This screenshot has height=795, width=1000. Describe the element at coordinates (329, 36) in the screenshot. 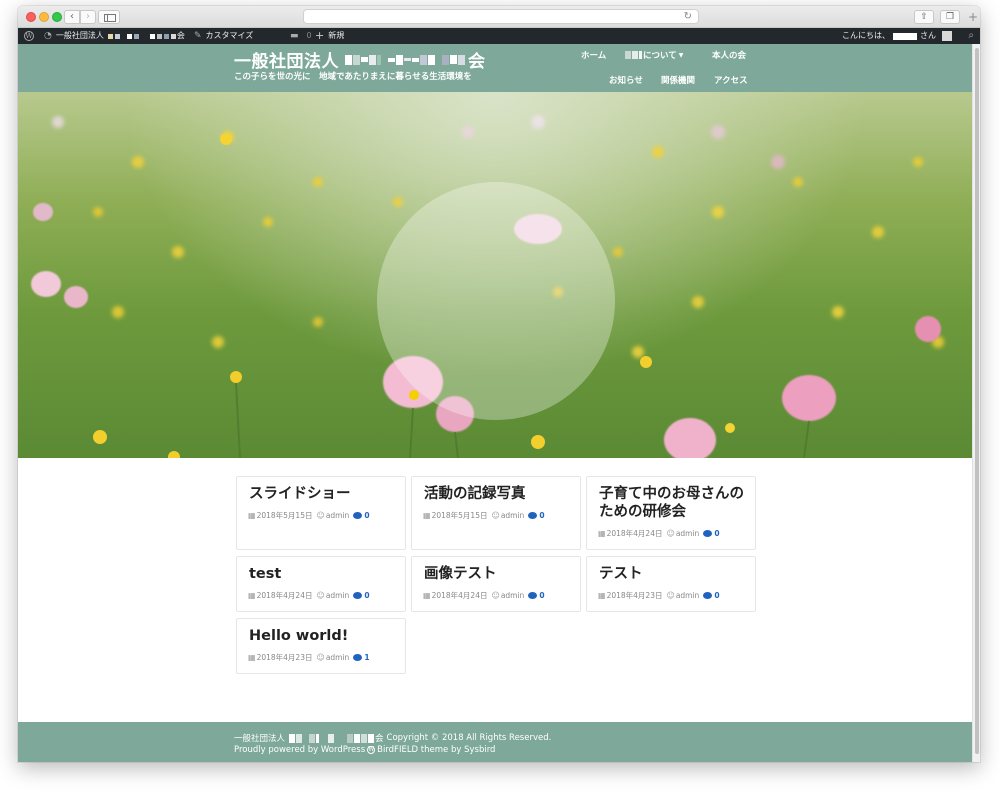

I see `admin-bar-new: + 新規` at that location.